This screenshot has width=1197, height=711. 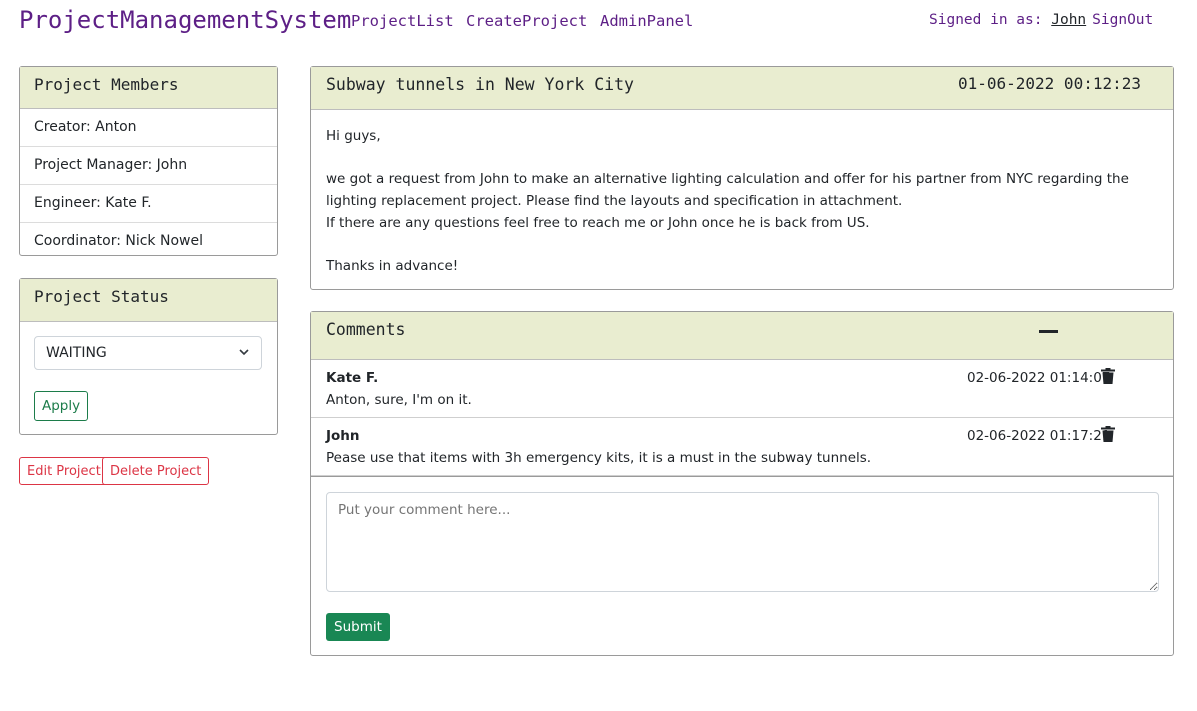 What do you see at coordinates (1049, 83) in the screenshot?
I see `post-datetime: 01-06-2022 00:12:23` at bounding box center [1049, 83].